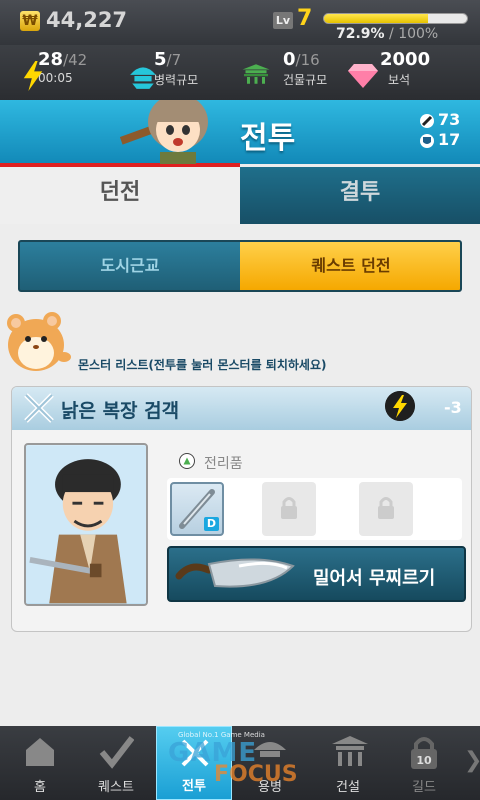 The height and width of the screenshot is (800, 480). I want to click on monster-name: 낡은 복장 검객, so click(120, 411).